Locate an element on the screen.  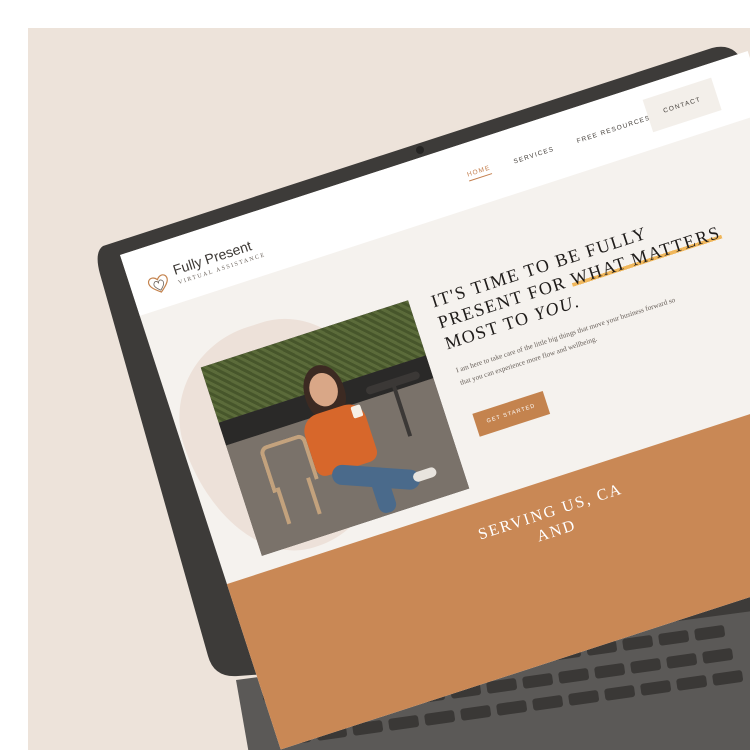
webcam is located at coordinates (420, 150).